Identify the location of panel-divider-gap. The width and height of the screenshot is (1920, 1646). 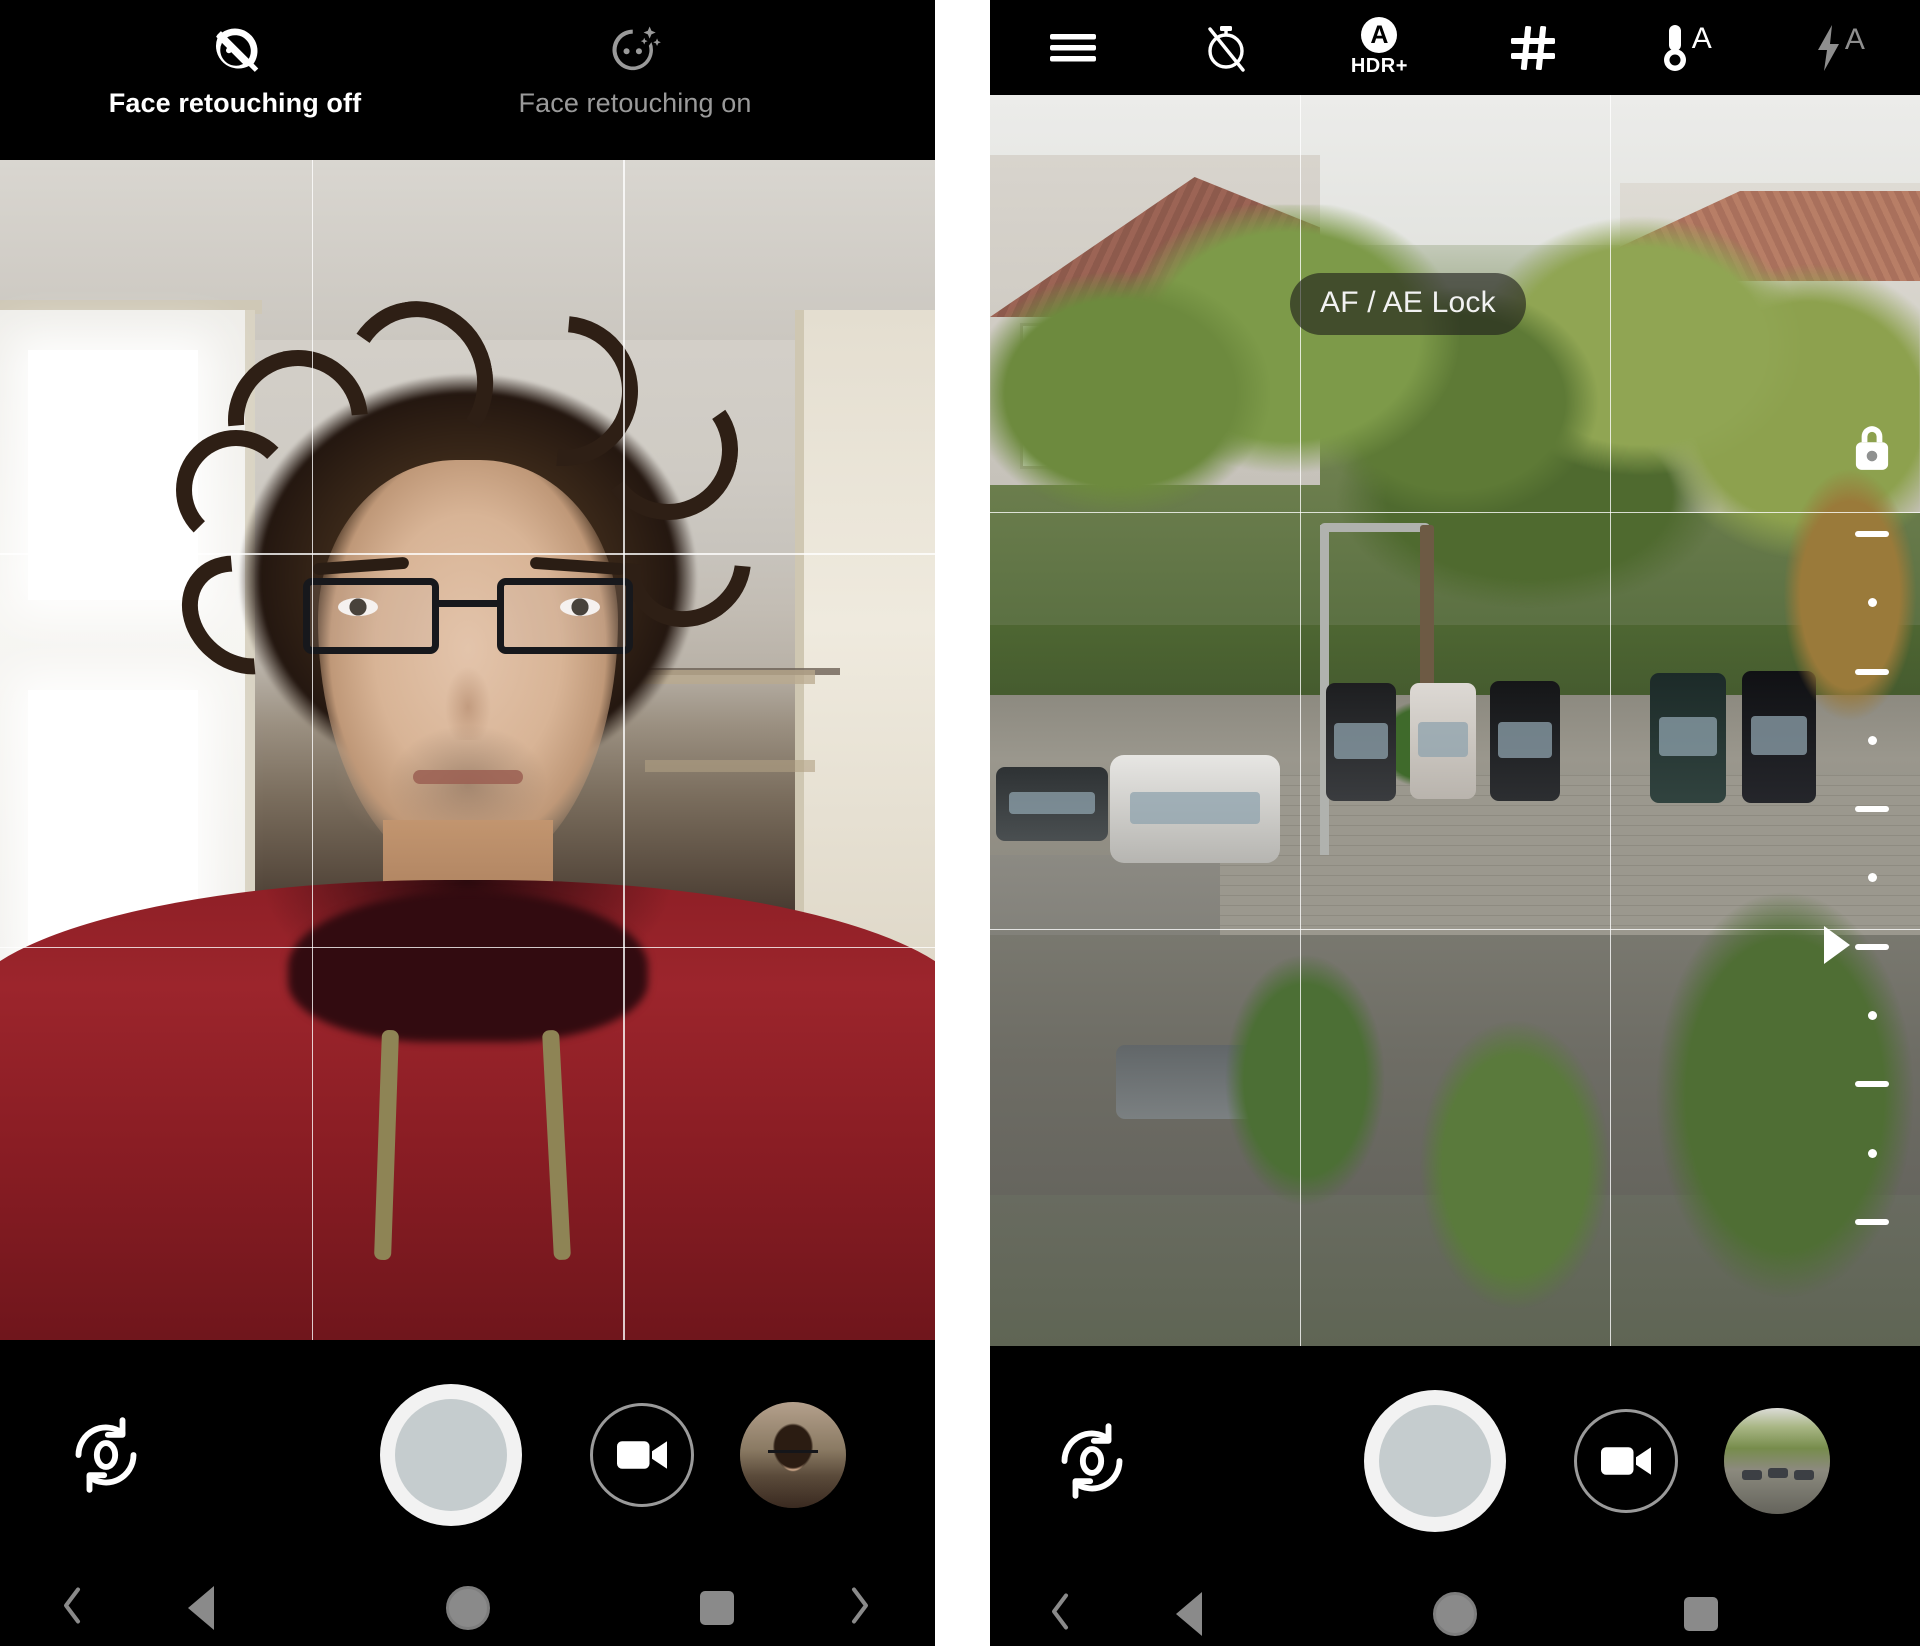
(962, 823).